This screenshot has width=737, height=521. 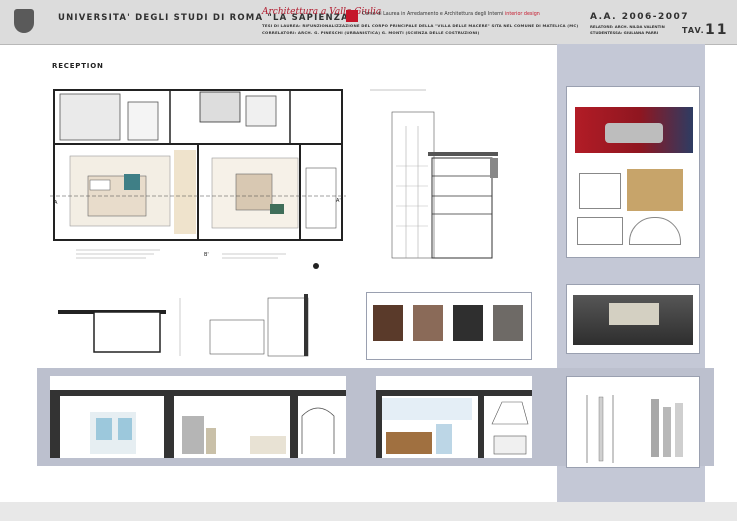 What do you see at coordinates (600, 191) in the screenshot?
I see `armchair-sketch` at bounding box center [600, 191].